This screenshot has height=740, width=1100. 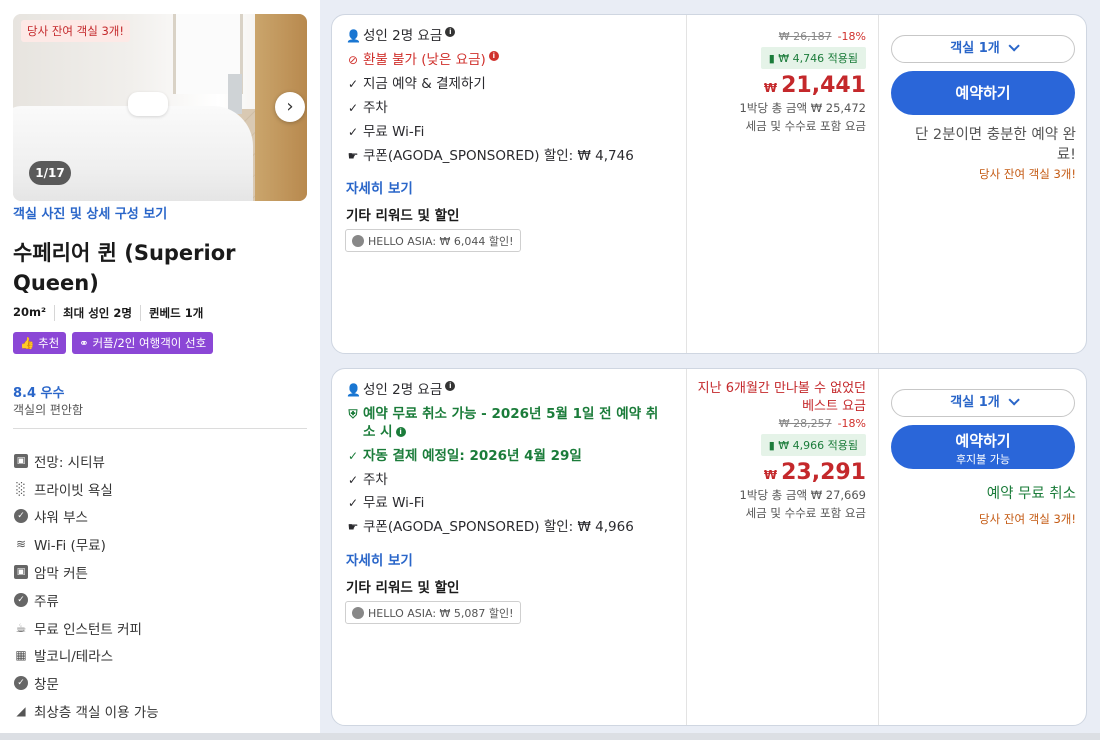 I want to click on coupon-discount: ☛ 쿠폰(AGODA_SPONSORED) 할인: ₩ 4,966, so click(x=490, y=527).